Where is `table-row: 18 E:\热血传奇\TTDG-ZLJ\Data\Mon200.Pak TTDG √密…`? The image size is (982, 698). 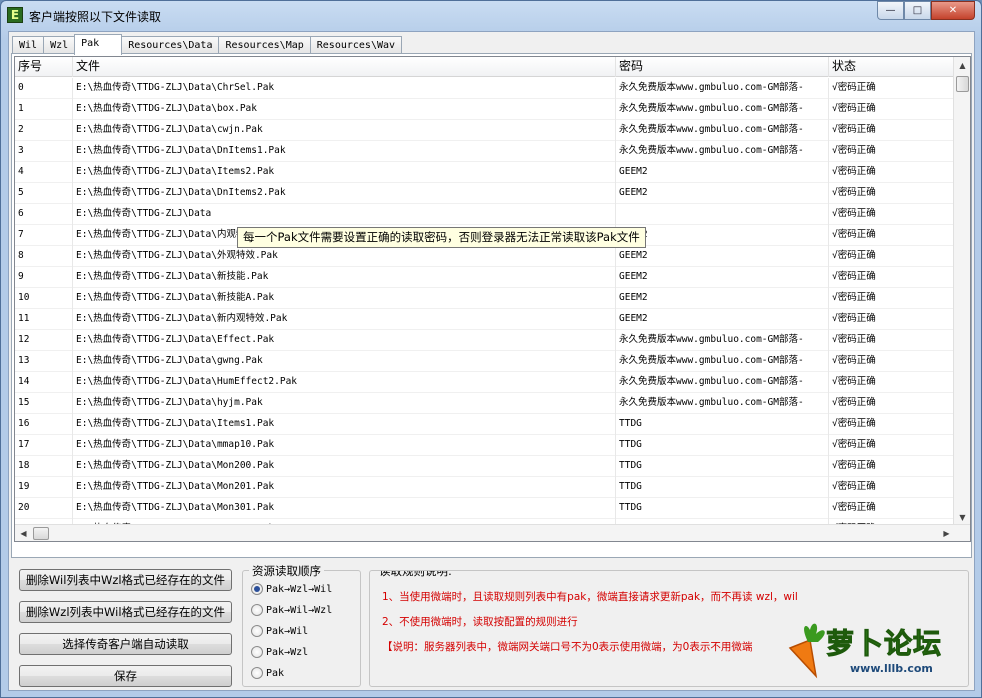
table-row: 18 E:\热血传奇\TTDG-ZLJ\Data\Mon200.Pak TTDG √密… is located at coordinates (485, 466).